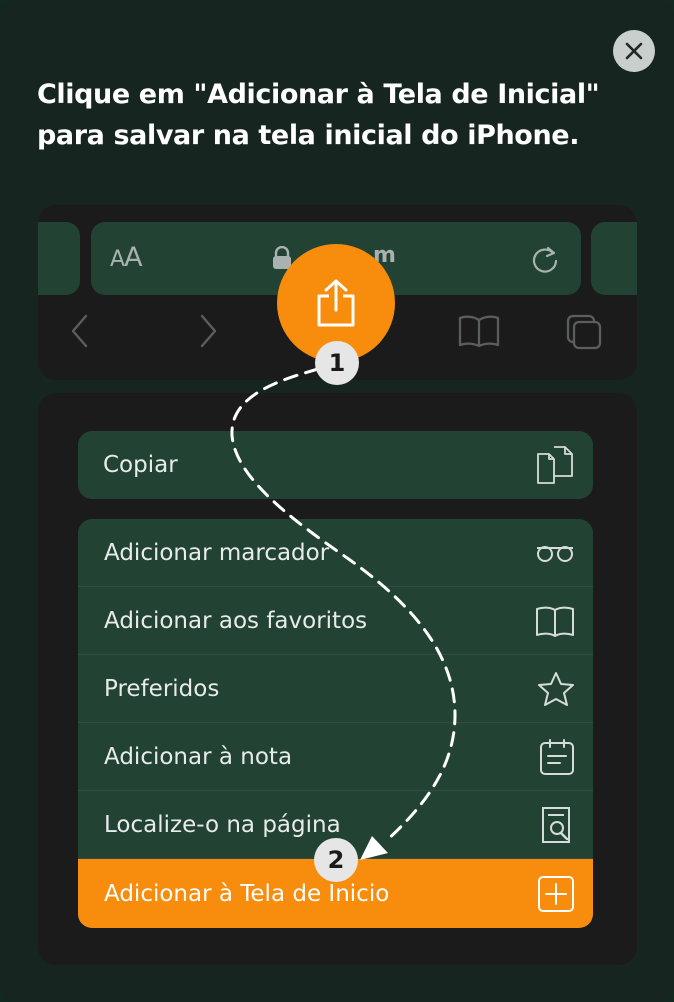 The height and width of the screenshot is (1002, 674). What do you see at coordinates (374, 848) in the screenshot?
I see `arrowhead-icon` at bounding box center [374, 848].